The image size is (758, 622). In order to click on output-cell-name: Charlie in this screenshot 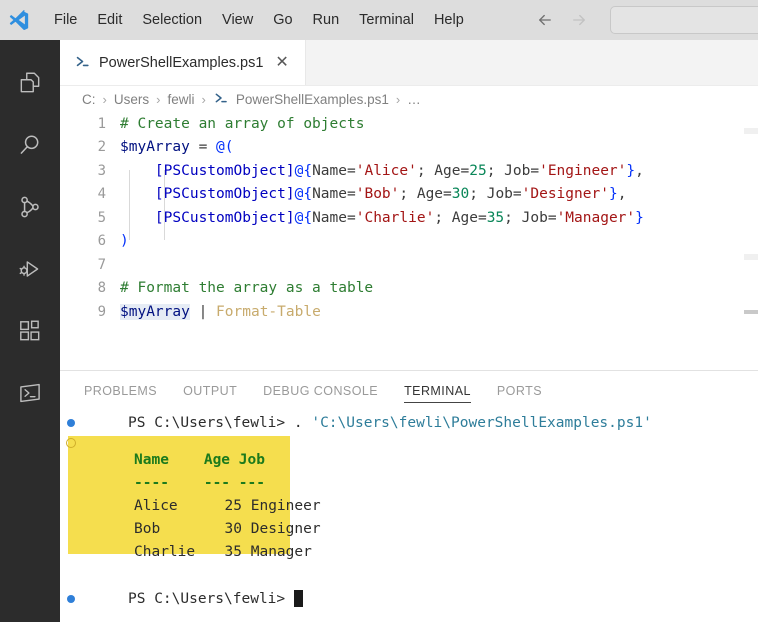, I will do `click(165, 551)`.